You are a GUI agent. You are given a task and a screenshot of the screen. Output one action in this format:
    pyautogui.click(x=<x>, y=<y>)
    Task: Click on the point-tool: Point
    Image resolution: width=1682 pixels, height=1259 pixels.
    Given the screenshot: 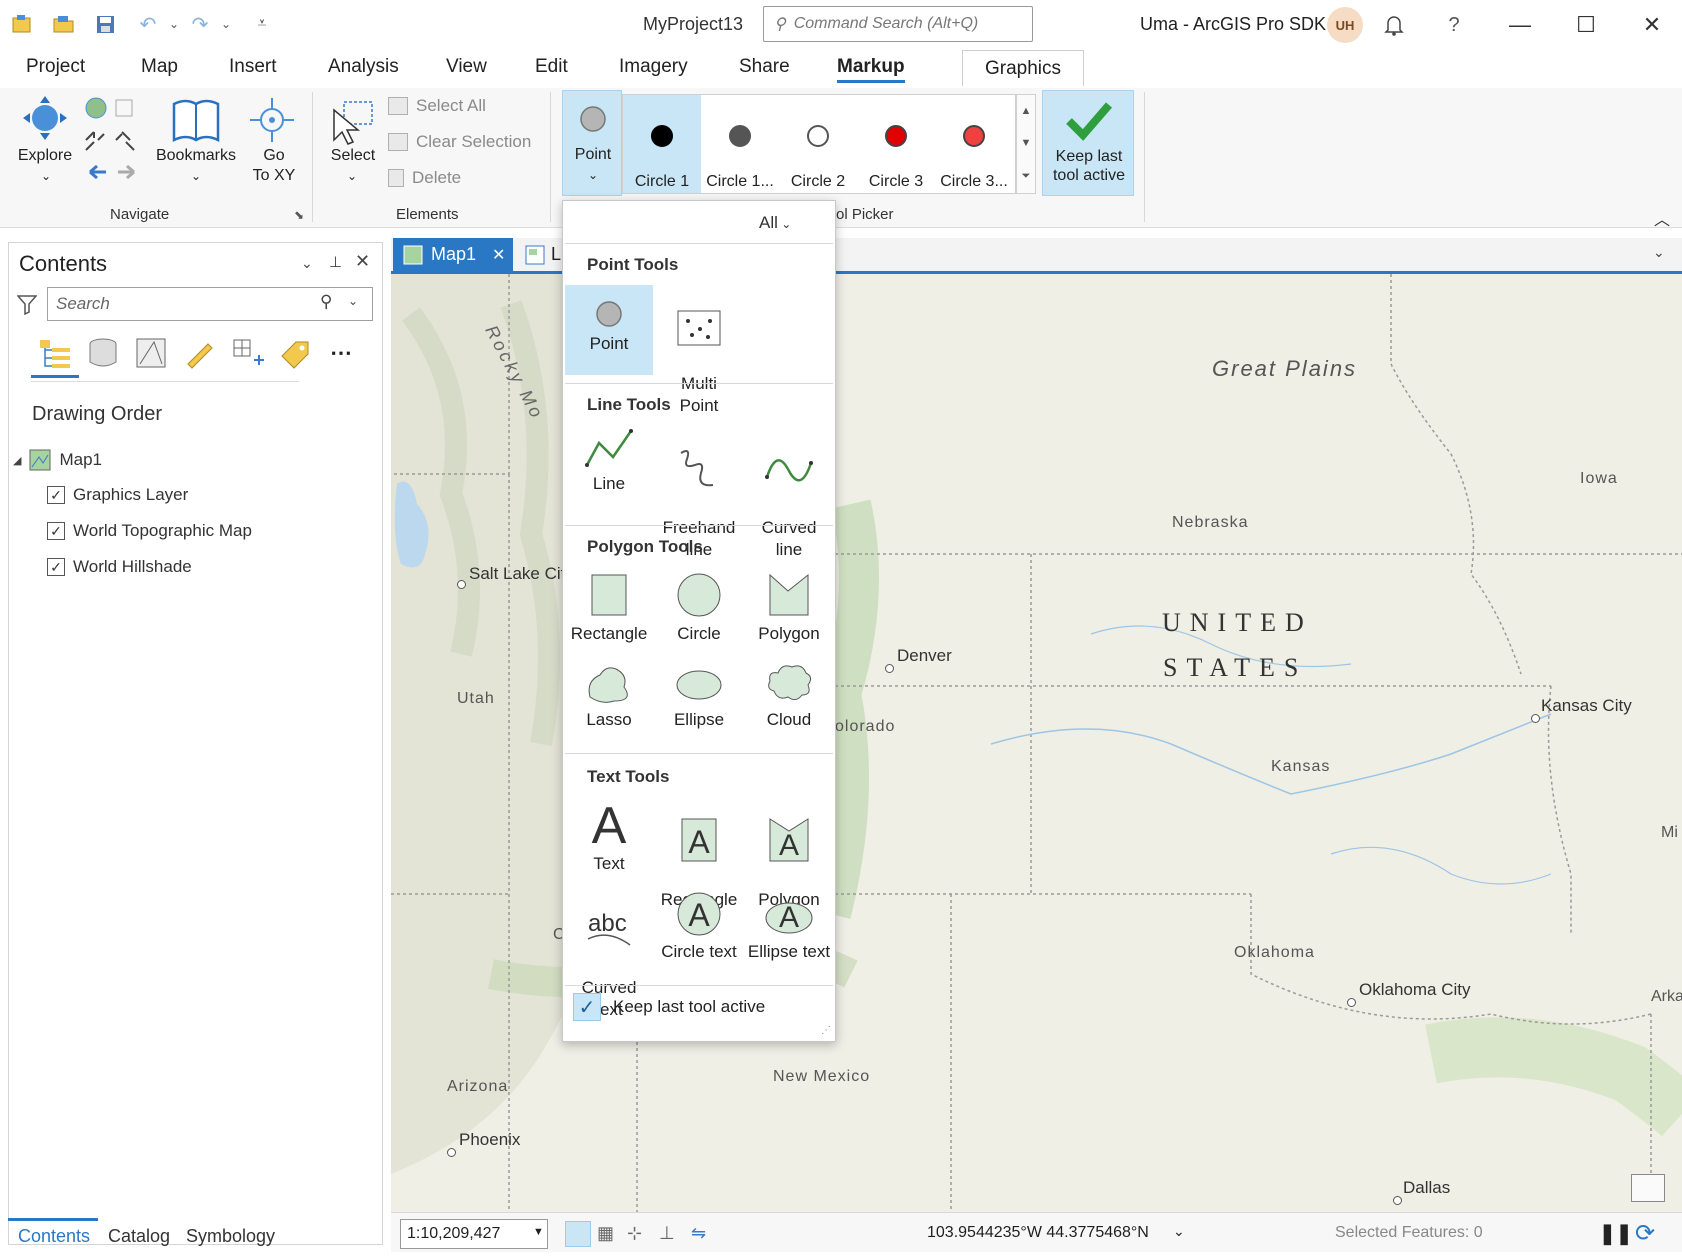 What is the action you would take?
    pyautogui.click(x=609, y=330)
    